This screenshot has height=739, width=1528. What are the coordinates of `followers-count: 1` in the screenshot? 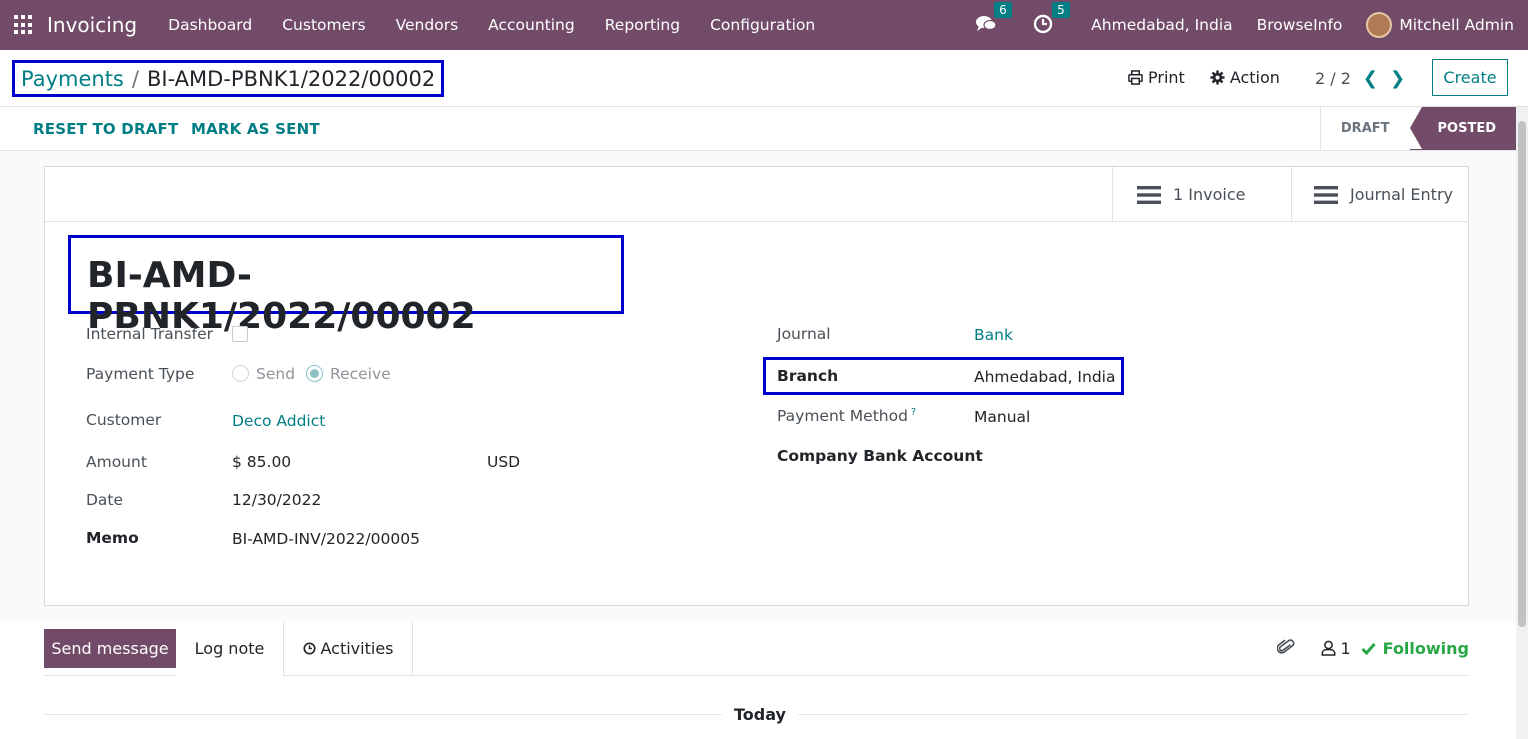 It's located at (1345, 648).